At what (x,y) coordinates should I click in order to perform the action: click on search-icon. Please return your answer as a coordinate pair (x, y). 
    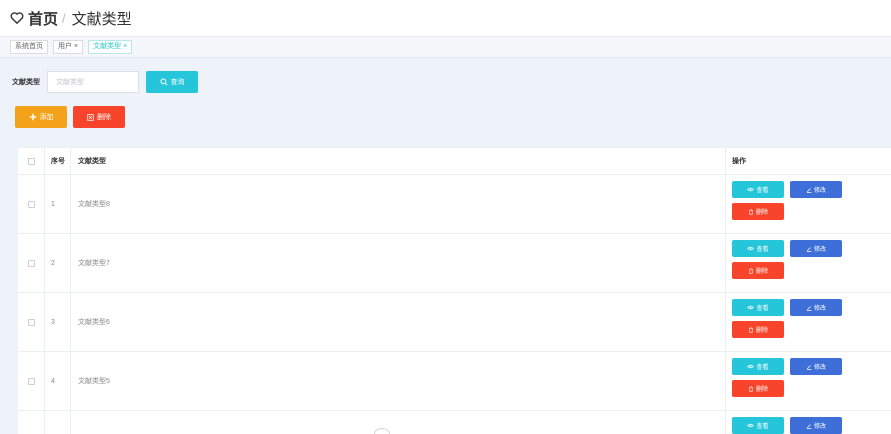
    Looking at the image, I should click on (163, 82).